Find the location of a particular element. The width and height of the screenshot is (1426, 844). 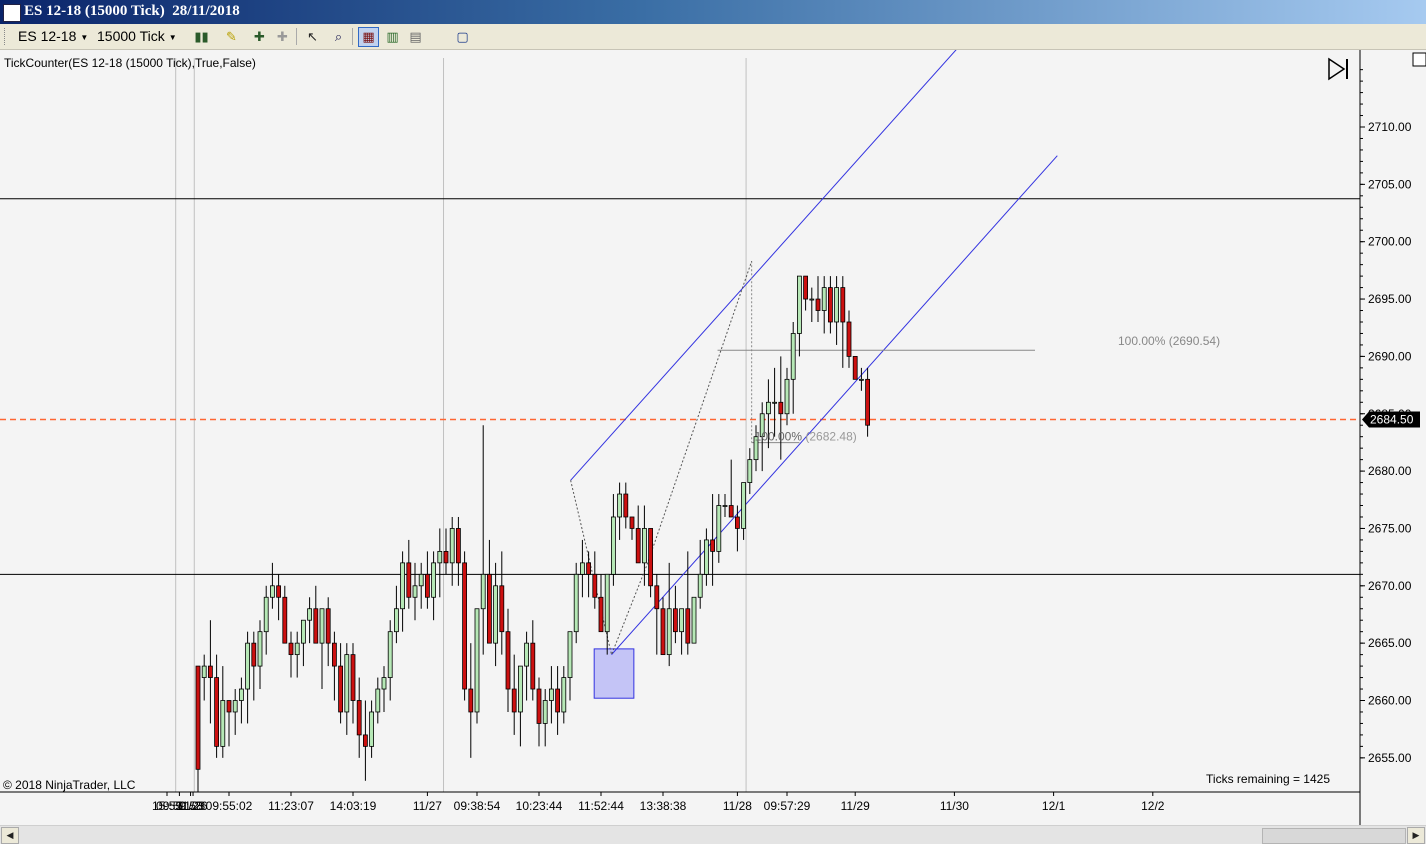

title-bar: ES 12-18 (15000 Tick) 28/11/2018 is located at coordinates (713, 12).